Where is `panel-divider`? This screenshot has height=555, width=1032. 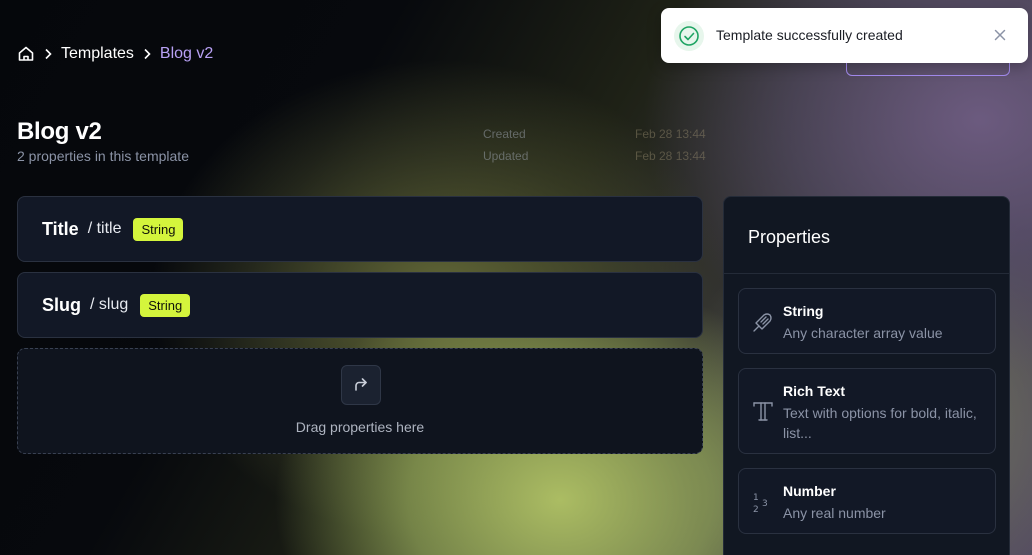
panel-divider is located at coordinates (866, 273).